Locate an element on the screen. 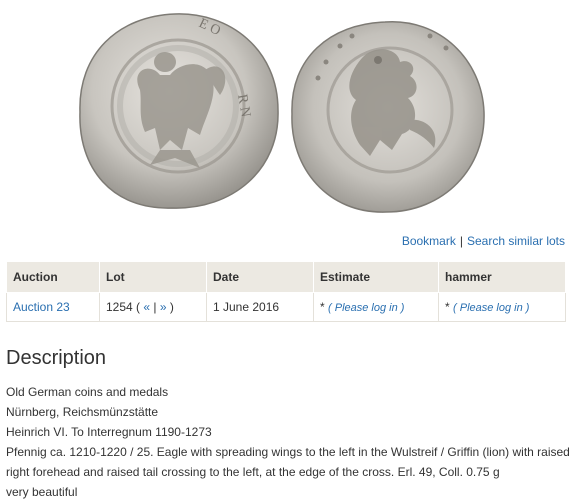 This screenshot has height=502, width=576. table-header-row: Auction Lot Date Estimate hammer is located at coordinates (286, 277).